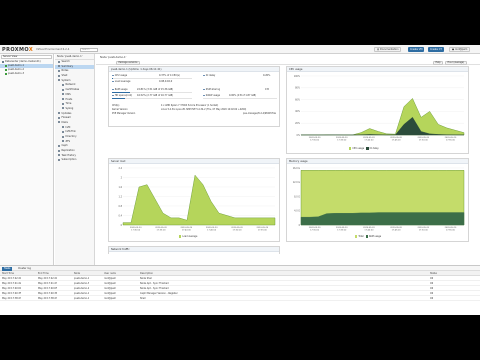  I want to click on network-traffic-panel: Network traffic, so click(194, 250).